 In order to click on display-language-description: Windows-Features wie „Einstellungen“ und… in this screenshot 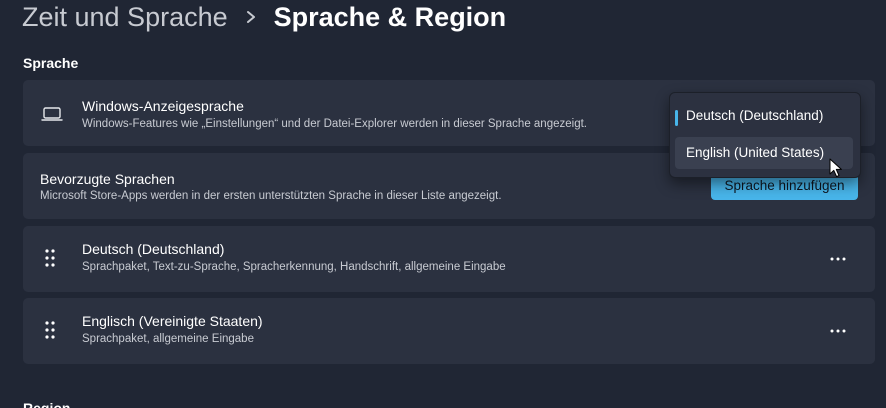, I will do `click(334, 124)`.